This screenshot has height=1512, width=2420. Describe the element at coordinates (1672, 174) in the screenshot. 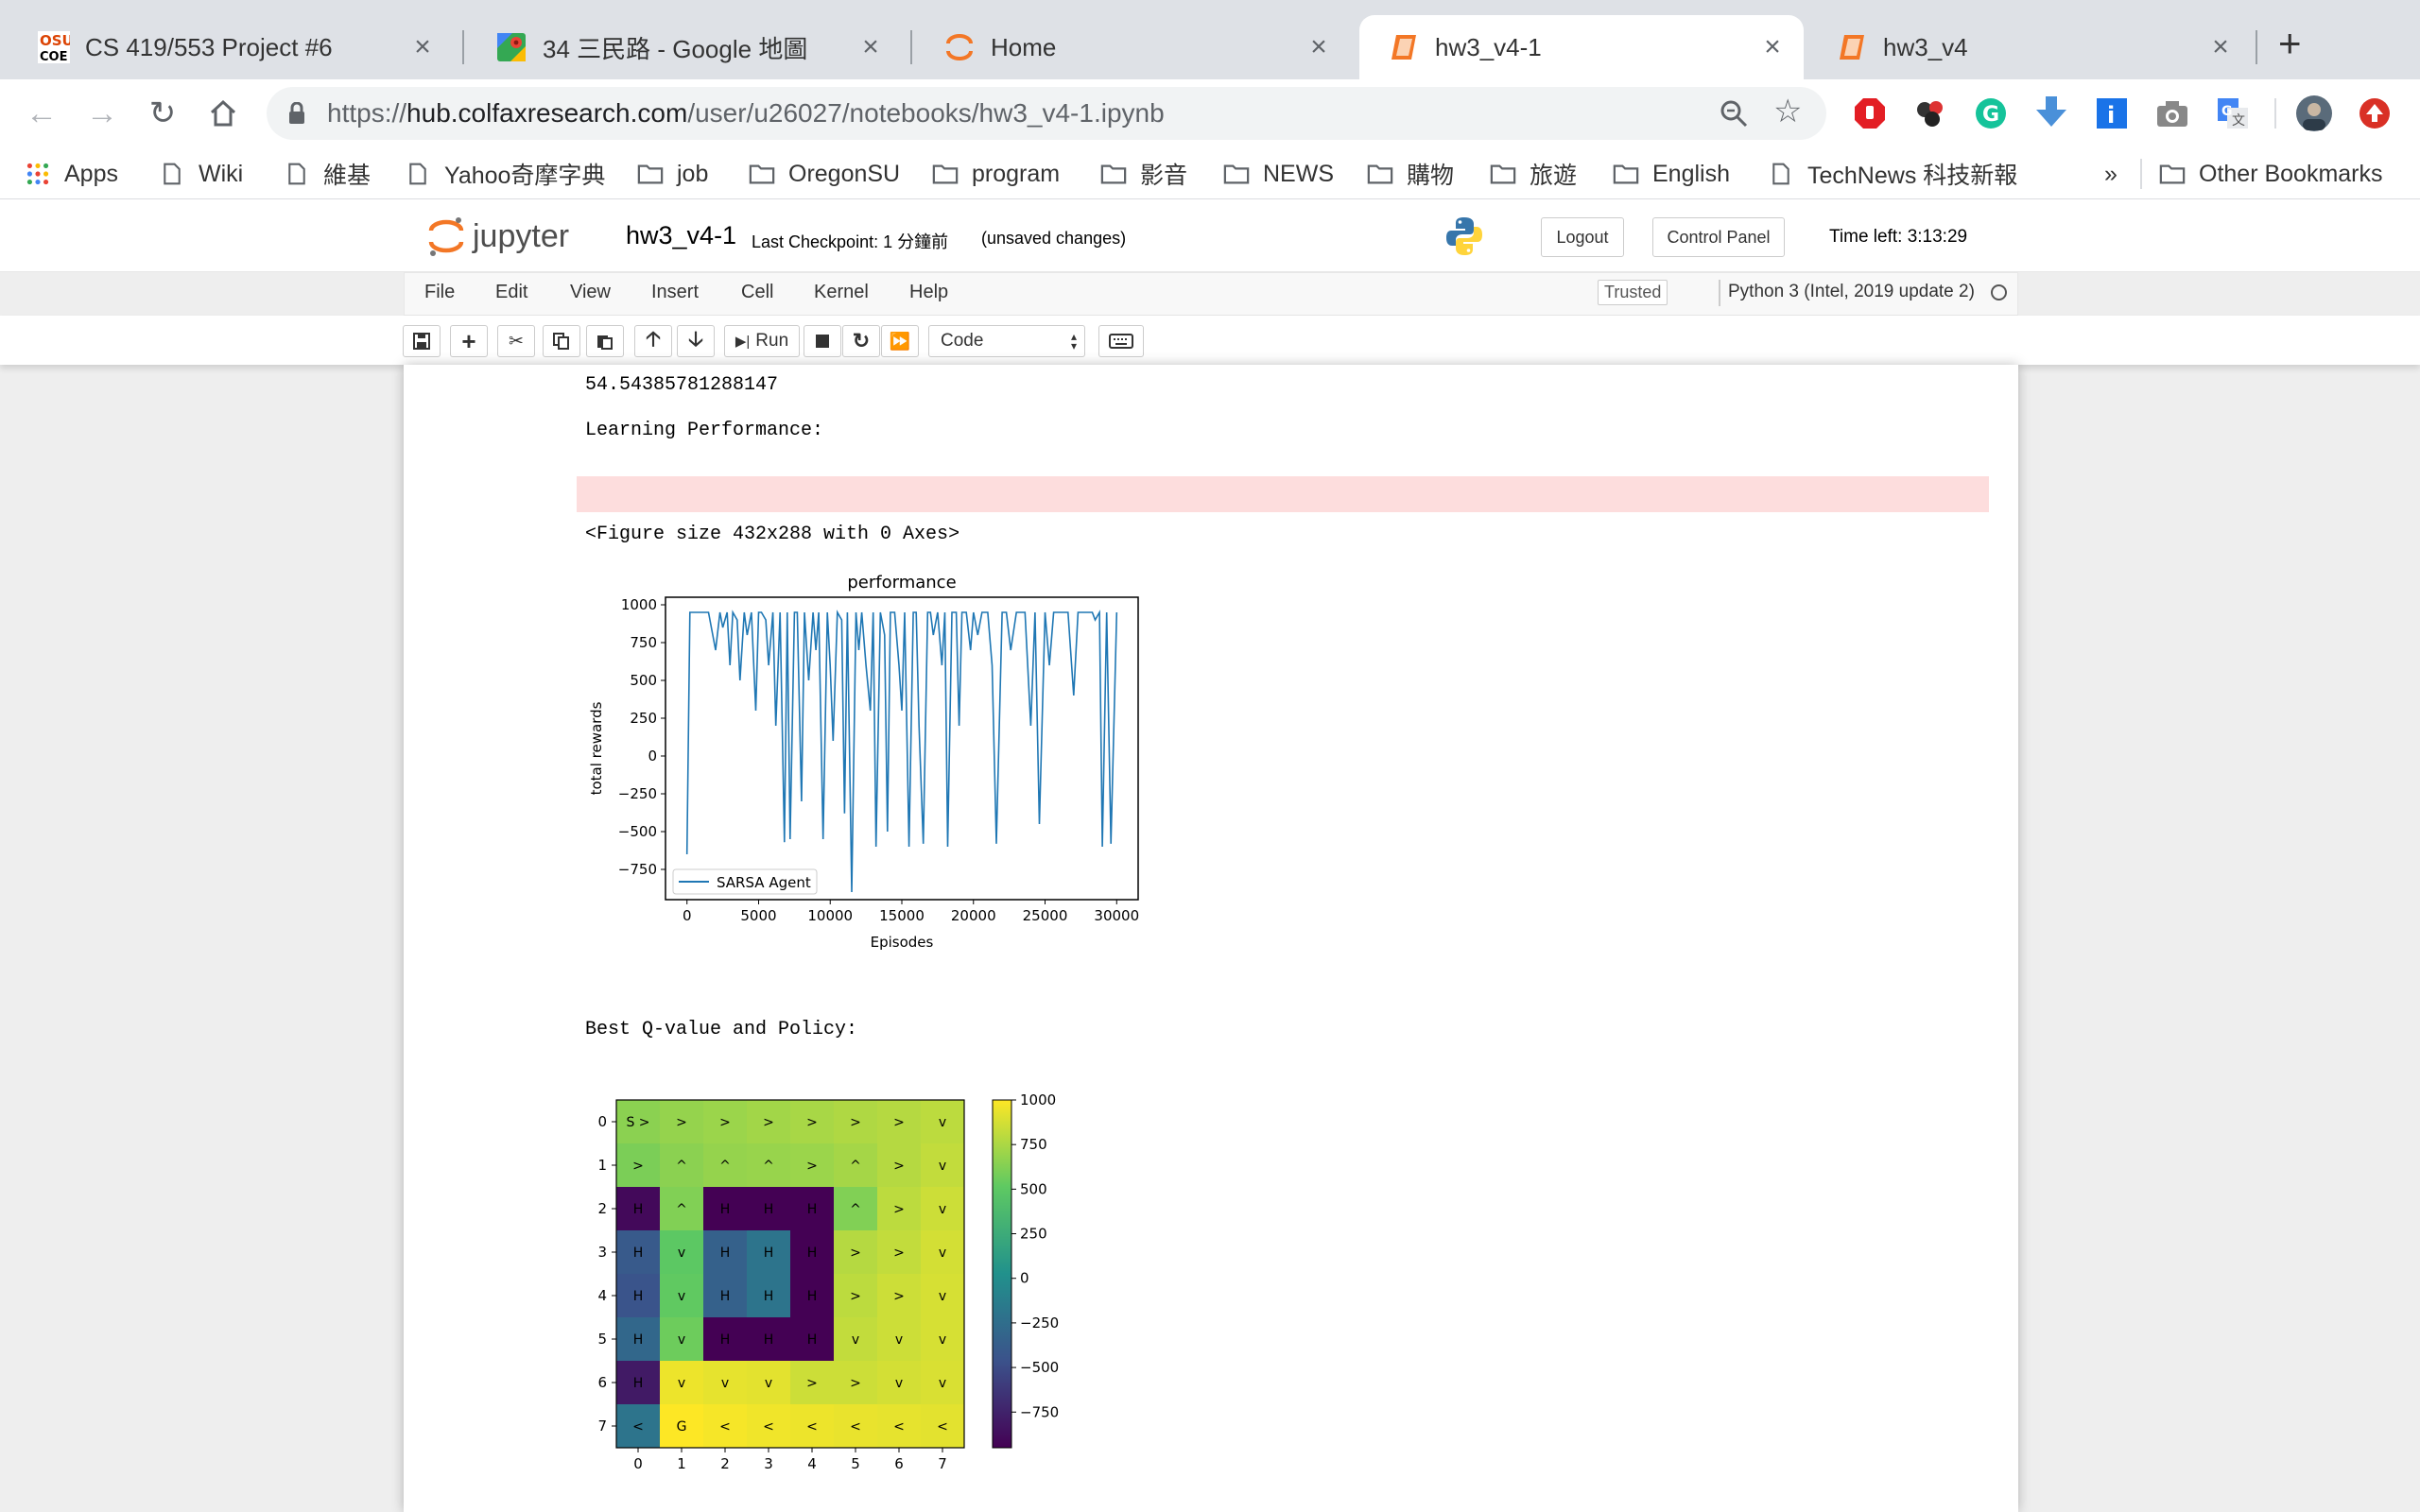

I see `bookmark-english: English` at that location.